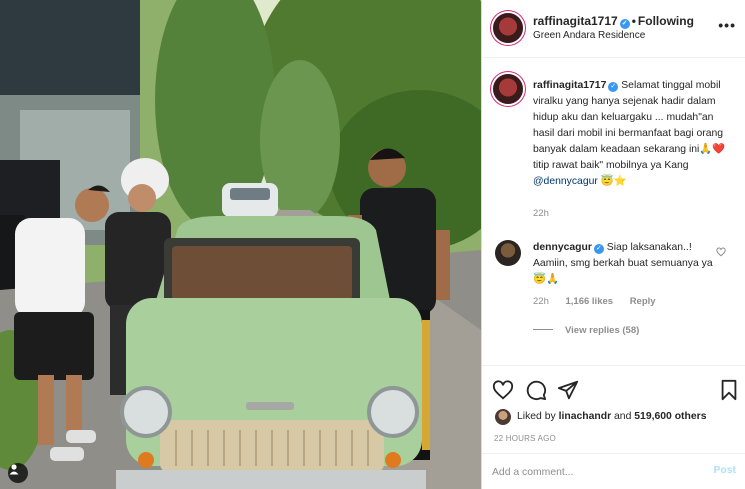 This screenshot has height=489, width=745. What do you see at coordinates (613, 181) in the screenshot?
I see `caption-emoji: 😇⭐` at bounding box center [613, 181].